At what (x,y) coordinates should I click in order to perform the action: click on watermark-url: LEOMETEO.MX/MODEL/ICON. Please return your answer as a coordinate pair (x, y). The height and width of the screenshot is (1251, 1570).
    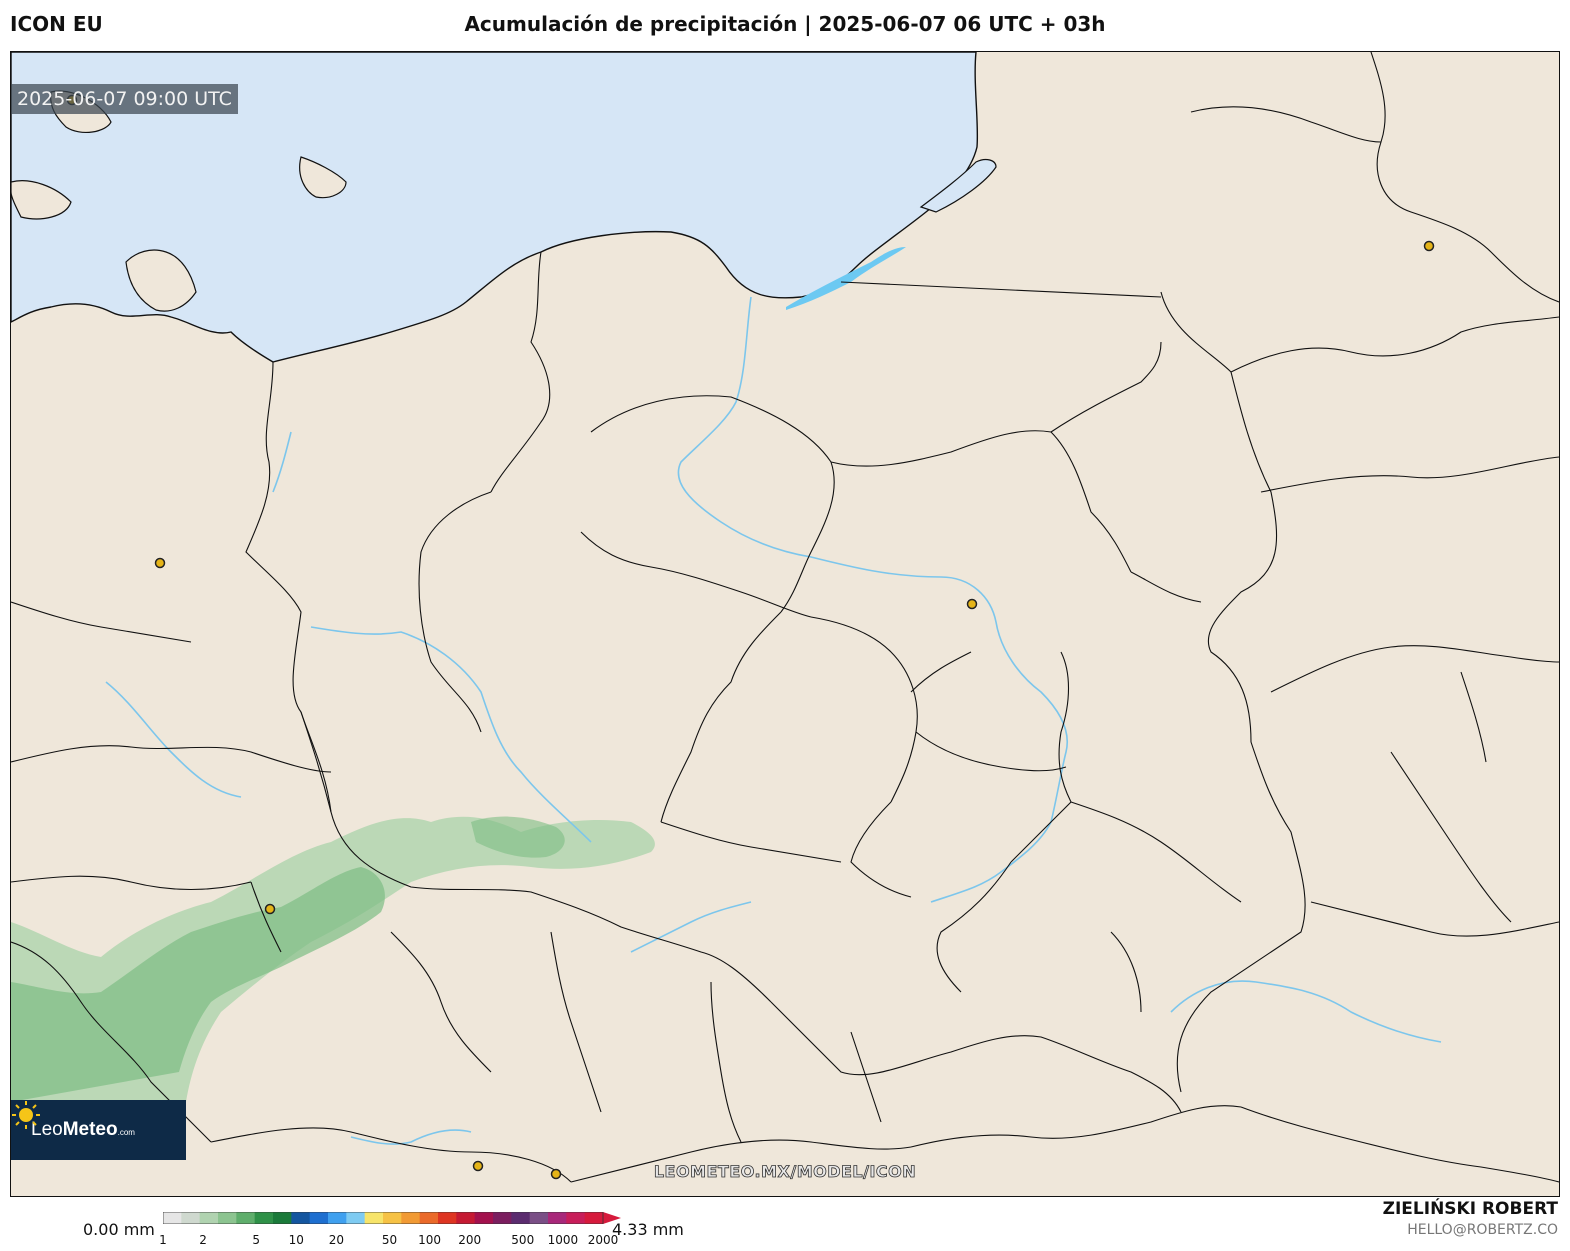
    Looking at the image, I should click on (785, 1172).